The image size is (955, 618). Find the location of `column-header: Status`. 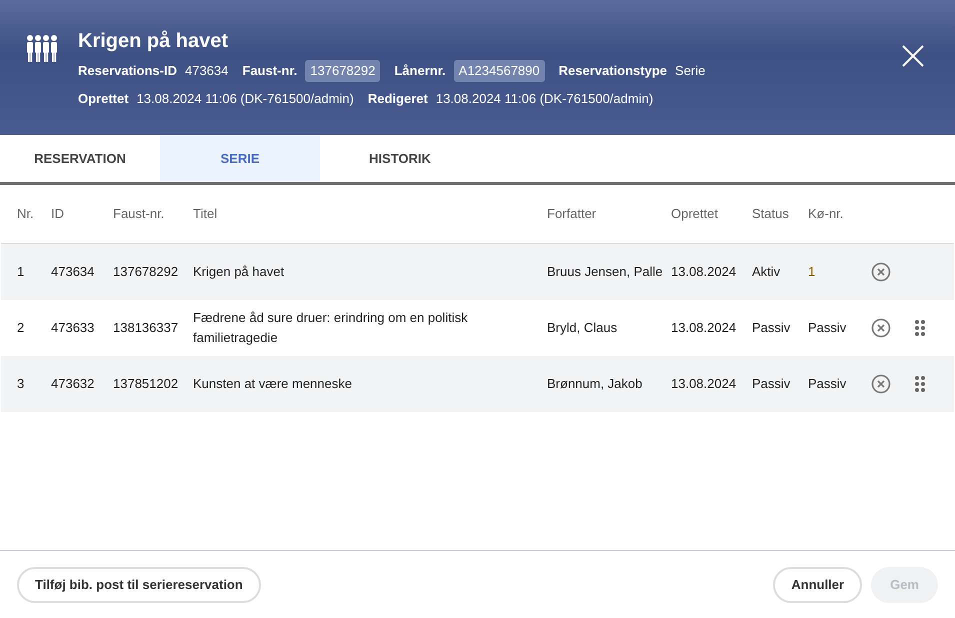

column-header: Status is located at coordinates (770, 214).